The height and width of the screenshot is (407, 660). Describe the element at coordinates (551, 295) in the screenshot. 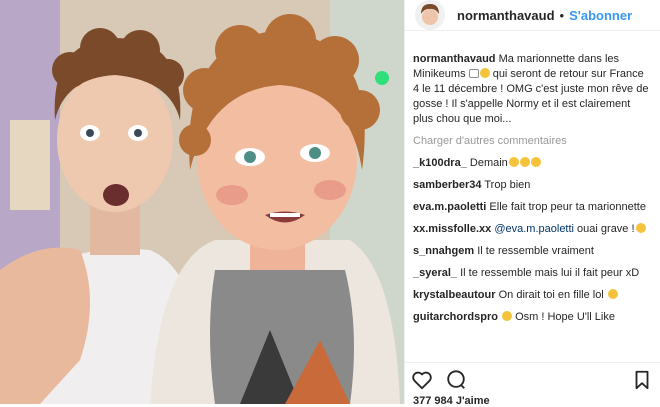

I see `comment-text: On dirait toi en fille lol` at that location.